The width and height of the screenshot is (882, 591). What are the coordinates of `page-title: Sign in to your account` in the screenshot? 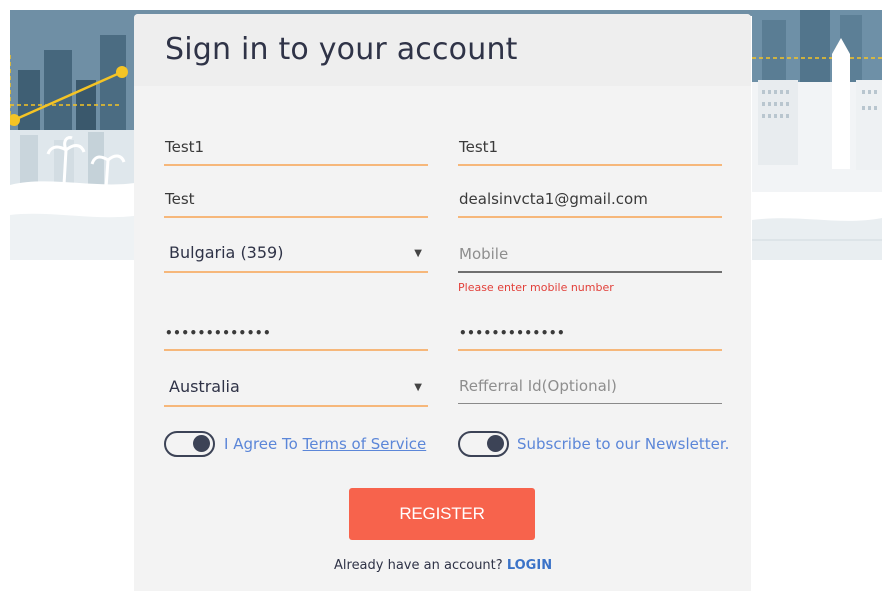 It's located at (341, 49).